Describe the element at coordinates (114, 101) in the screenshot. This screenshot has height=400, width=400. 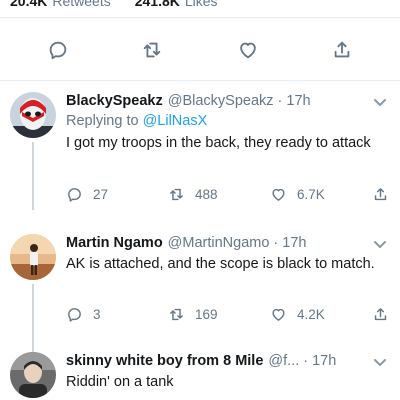
I see `display-name: BlackySpeakz` at that location.